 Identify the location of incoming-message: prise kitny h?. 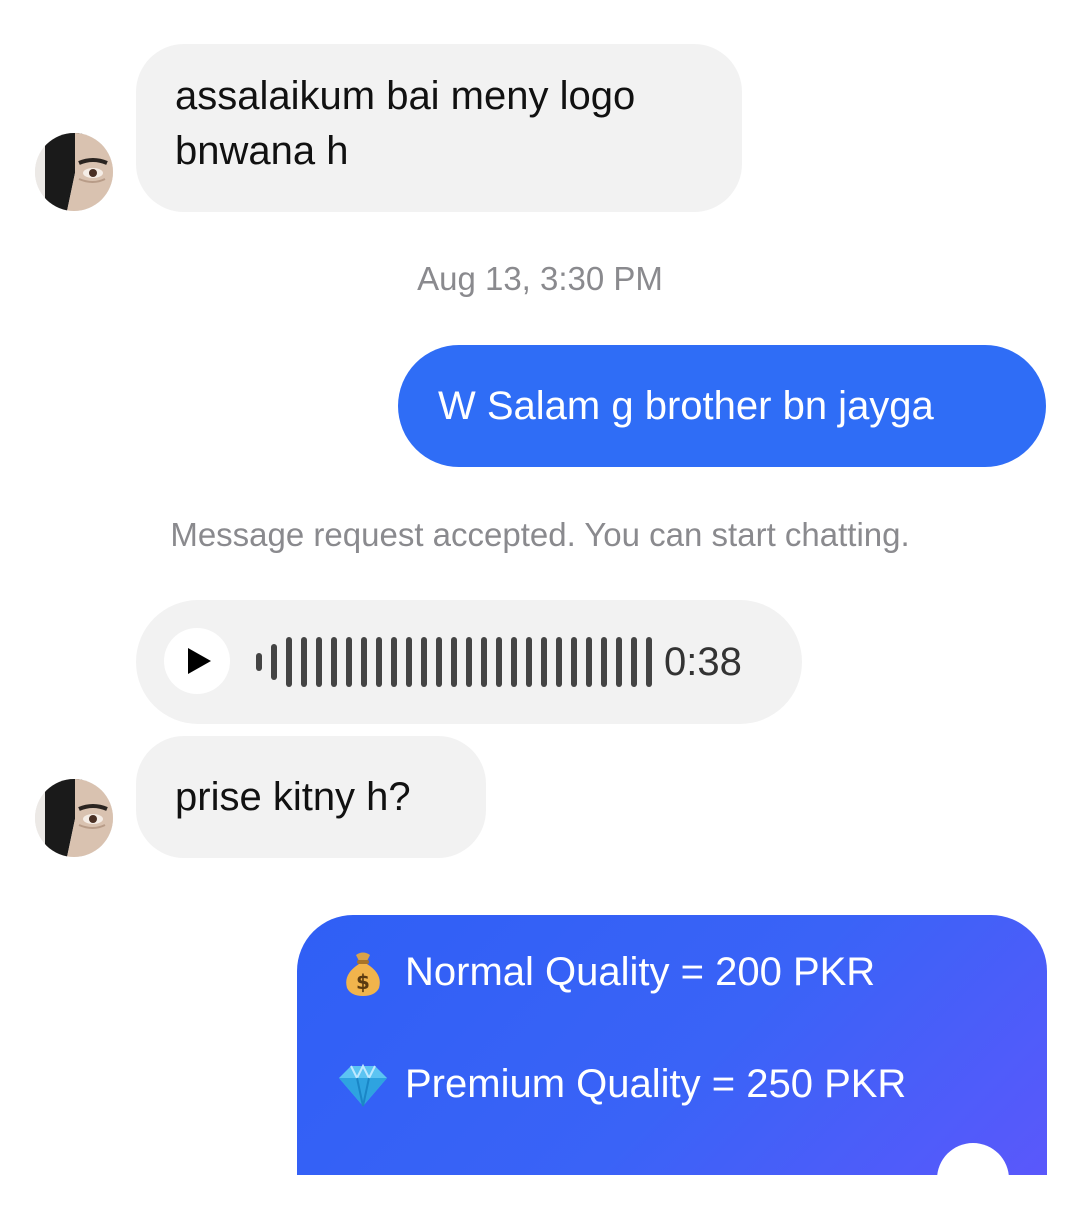
(311, 797).